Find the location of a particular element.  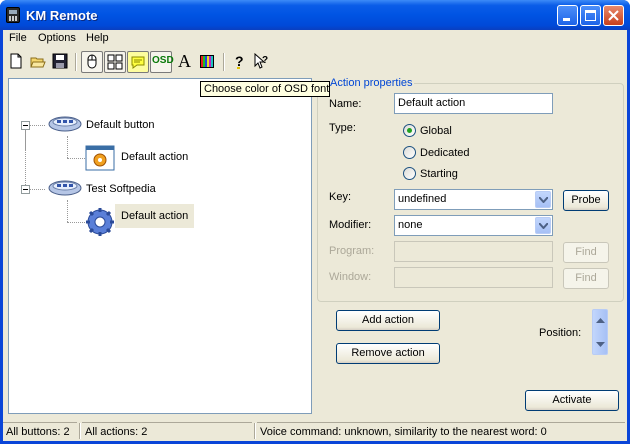

type-label: Type: is located at coordinates (342, 128).